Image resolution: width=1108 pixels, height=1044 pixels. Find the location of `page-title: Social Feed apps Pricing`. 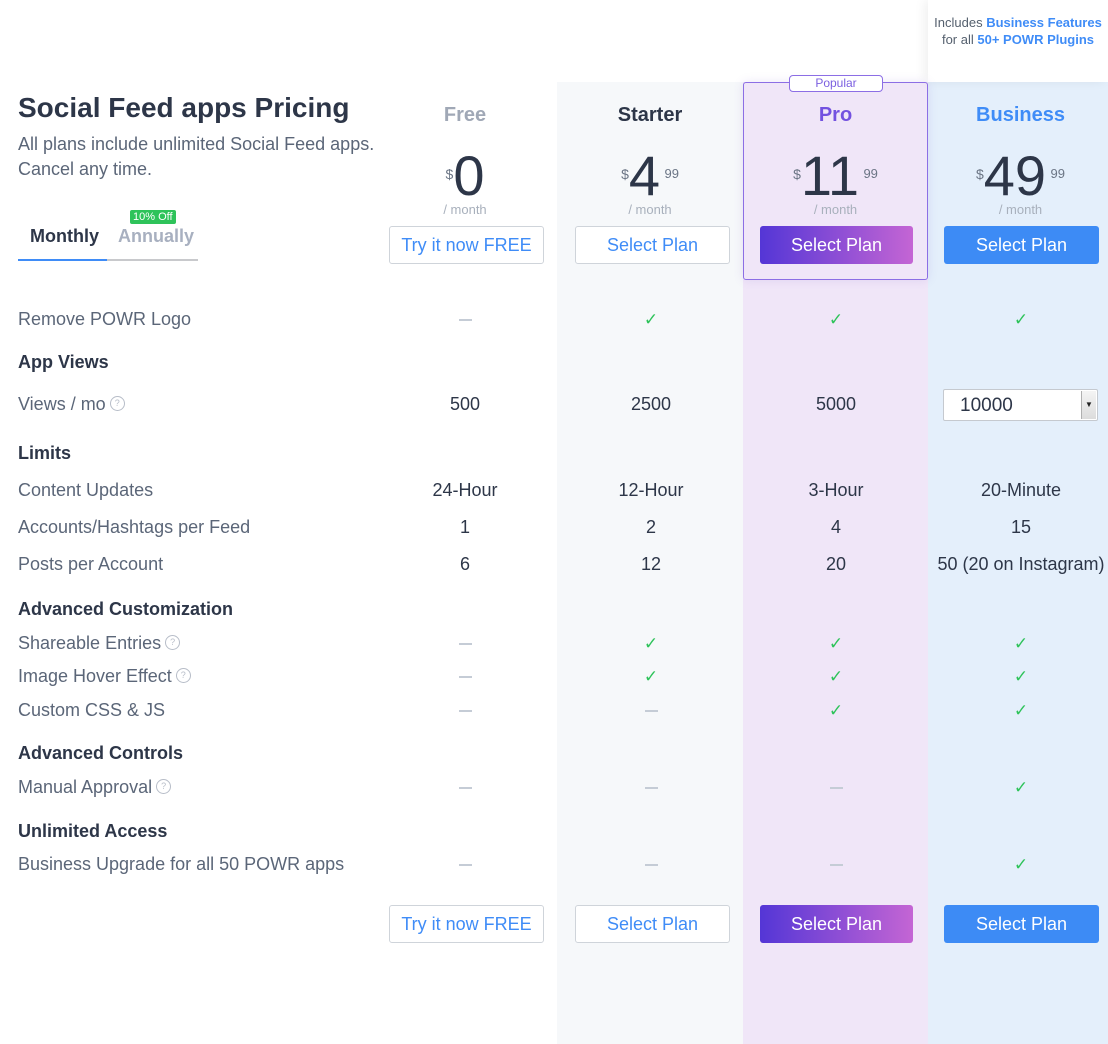

page-title: Social Feed apps Pricing is located at coordinates (184, 107).